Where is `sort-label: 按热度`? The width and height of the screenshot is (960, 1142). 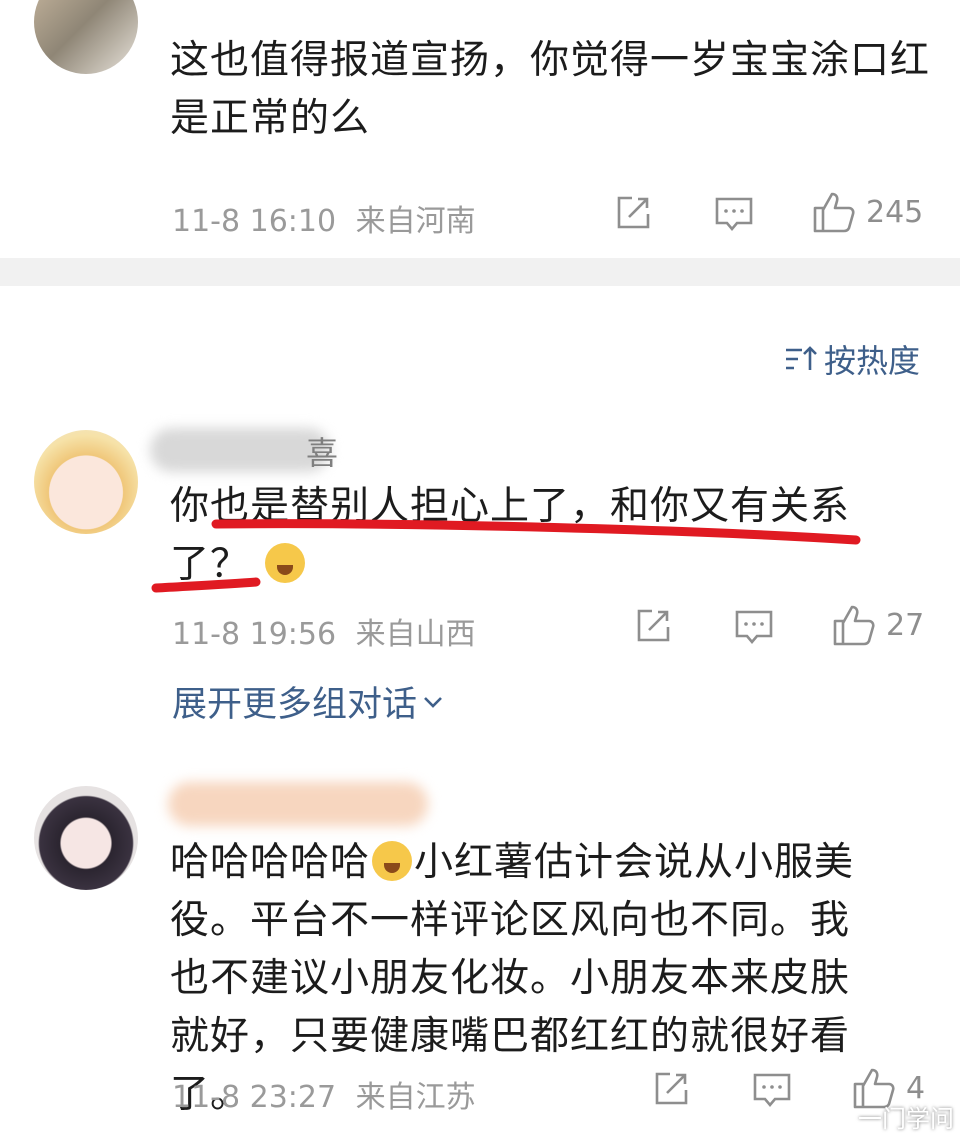
sort-label: 按热度 is located at coordinates (871, 361).